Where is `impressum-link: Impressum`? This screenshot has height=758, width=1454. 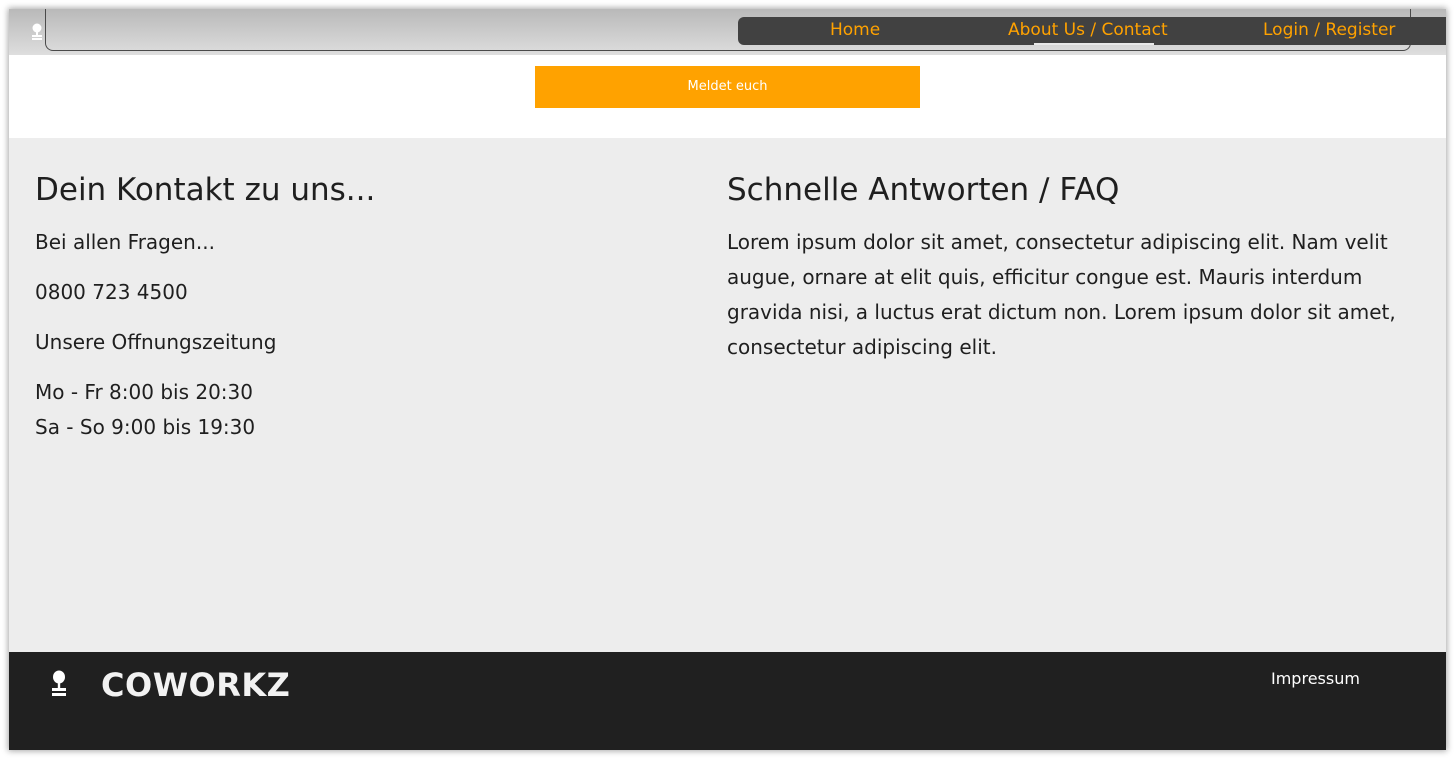 impressum-link: Impressum is located at coordinates (1315, 678).